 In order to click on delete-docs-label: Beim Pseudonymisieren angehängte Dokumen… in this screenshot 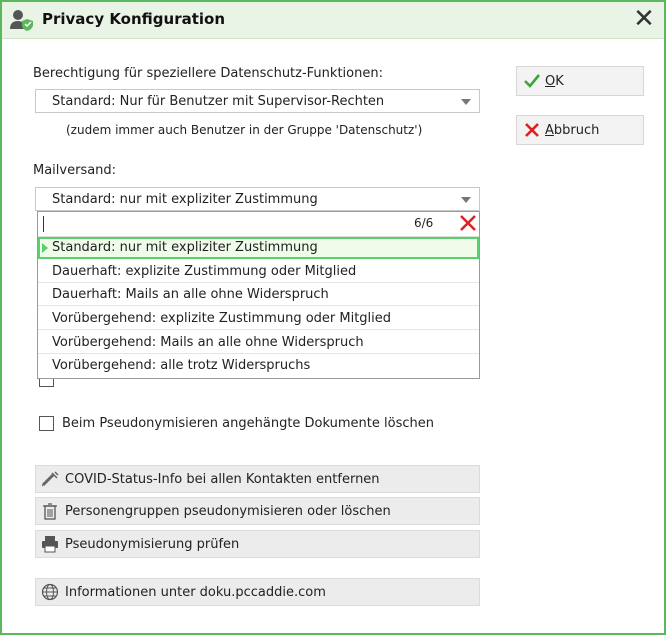, I will do `click(248, 423)`.